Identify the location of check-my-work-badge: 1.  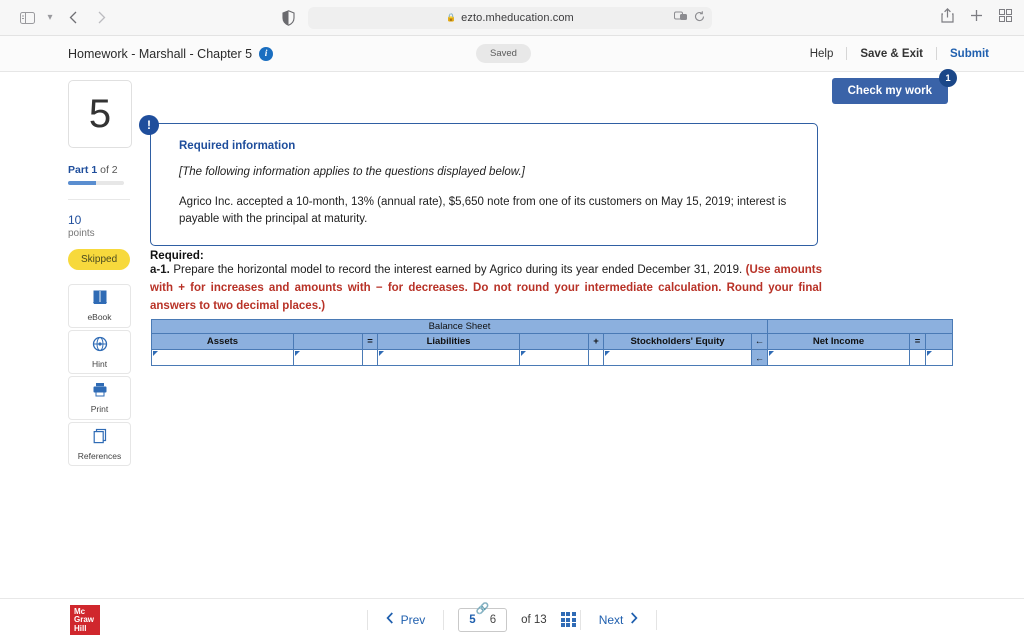
(948, 78).